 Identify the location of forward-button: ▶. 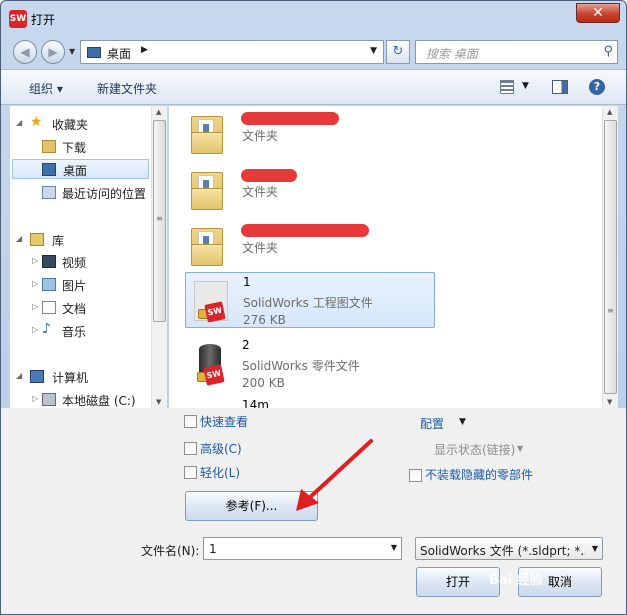
(53, 52).